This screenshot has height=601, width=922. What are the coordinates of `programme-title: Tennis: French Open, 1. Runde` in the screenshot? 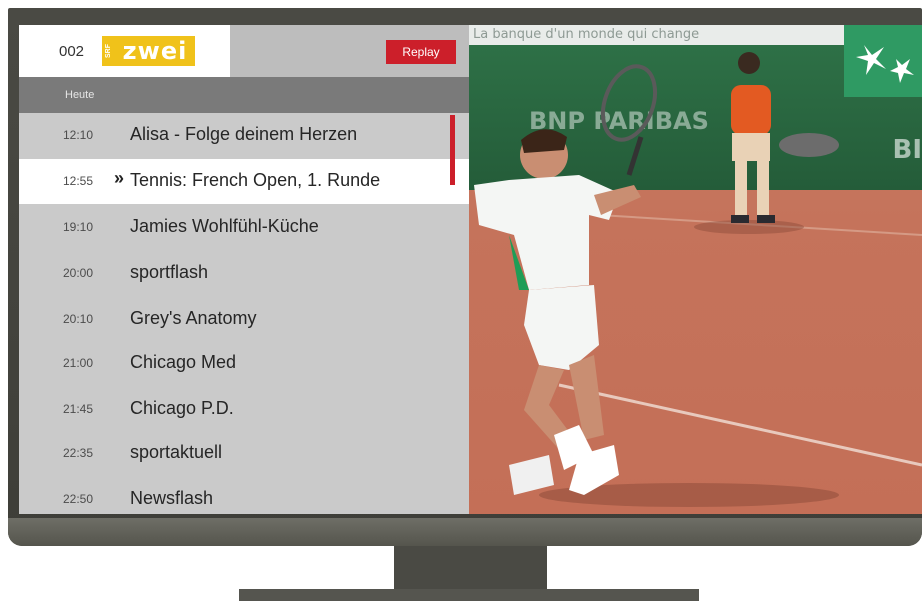 It's located at (255, 180).